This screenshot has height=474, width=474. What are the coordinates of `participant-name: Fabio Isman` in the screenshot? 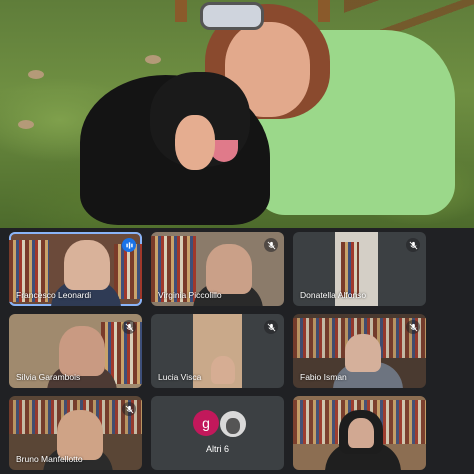 It's located at (323, 377).